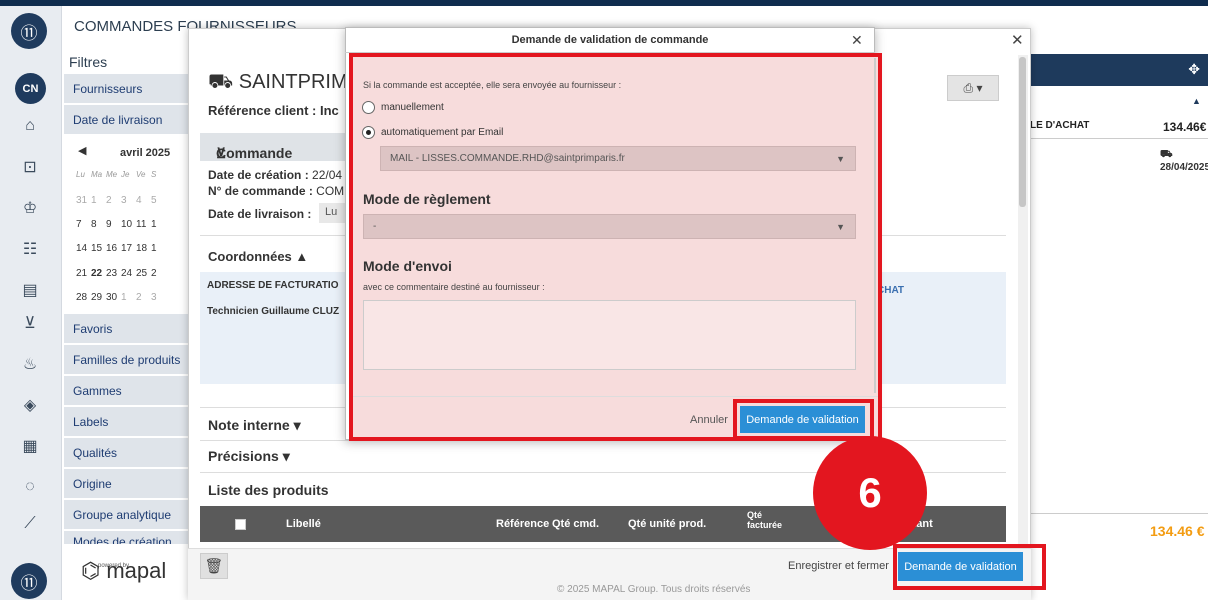  What do you see at coordinates (240, 524) in the screenshot?
I see `select-all-checkbox` at bounding box center [240, 524].